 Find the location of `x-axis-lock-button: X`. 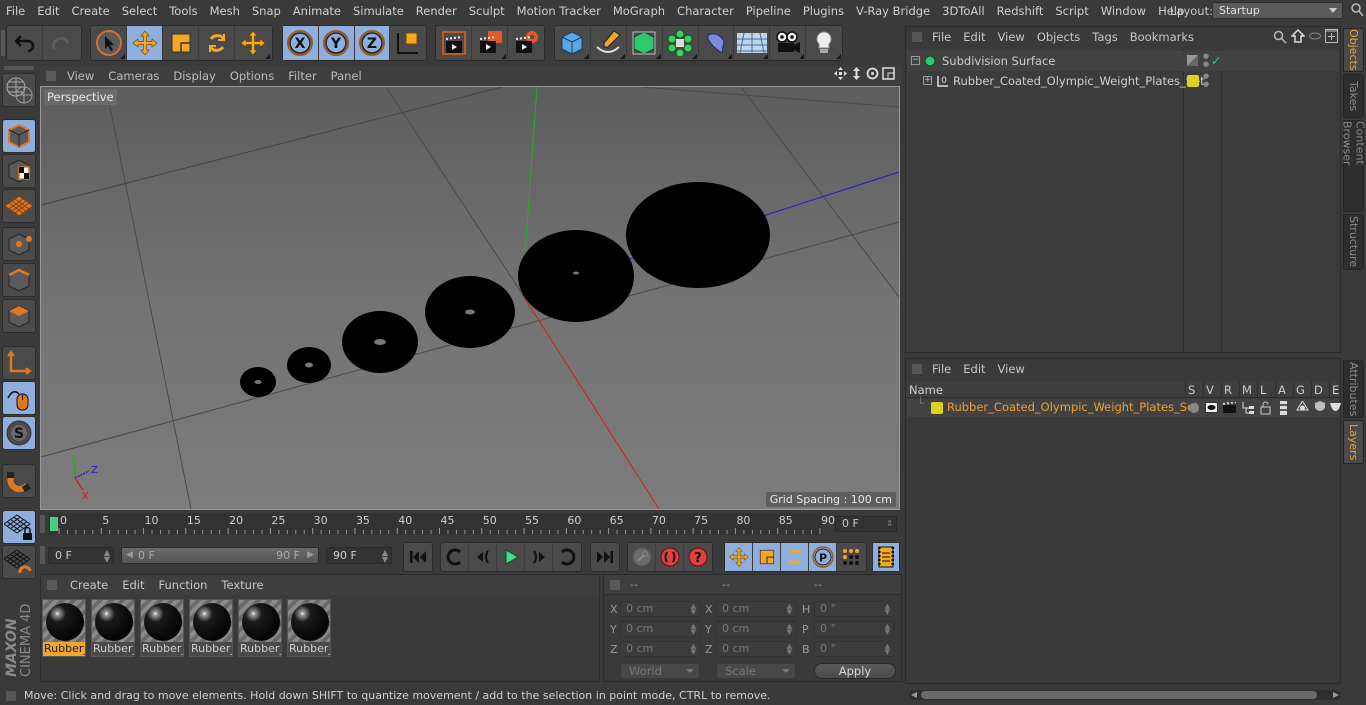

x-axis-lock-button: X is located at coordinates (301, 43).